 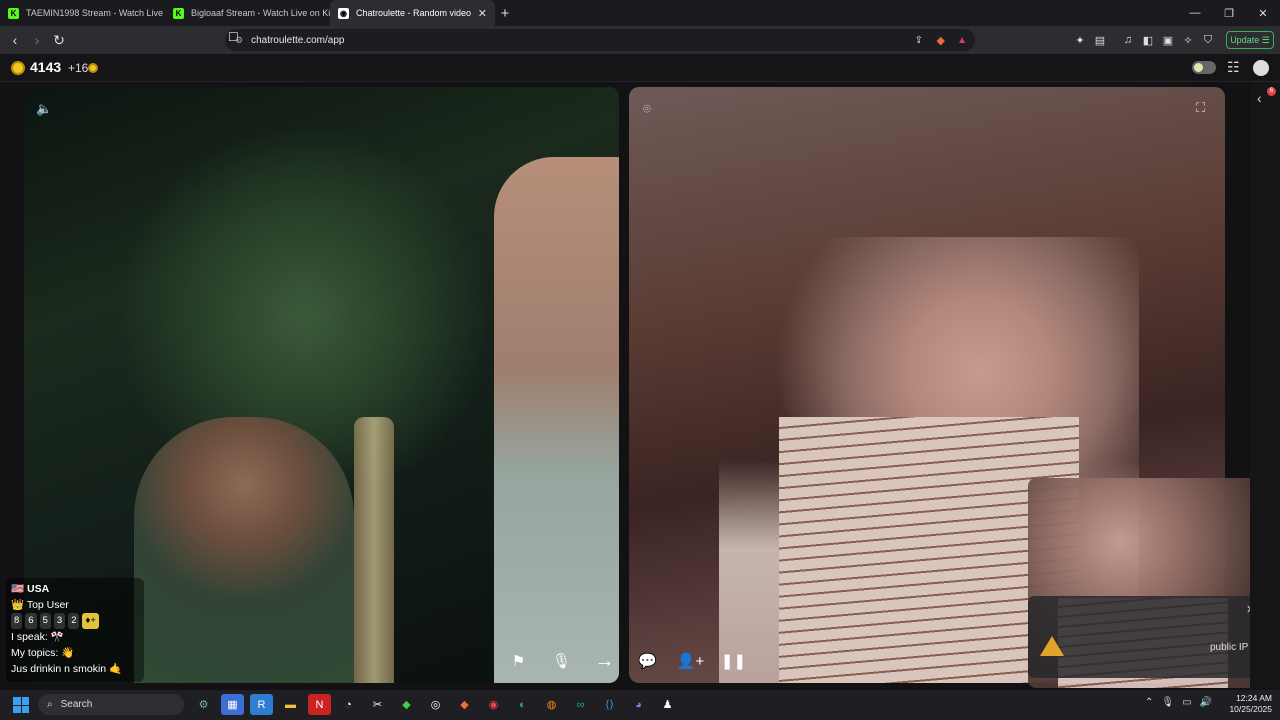 I want to click on brave-shields-icon: ◆, so click(x=941, y=40).